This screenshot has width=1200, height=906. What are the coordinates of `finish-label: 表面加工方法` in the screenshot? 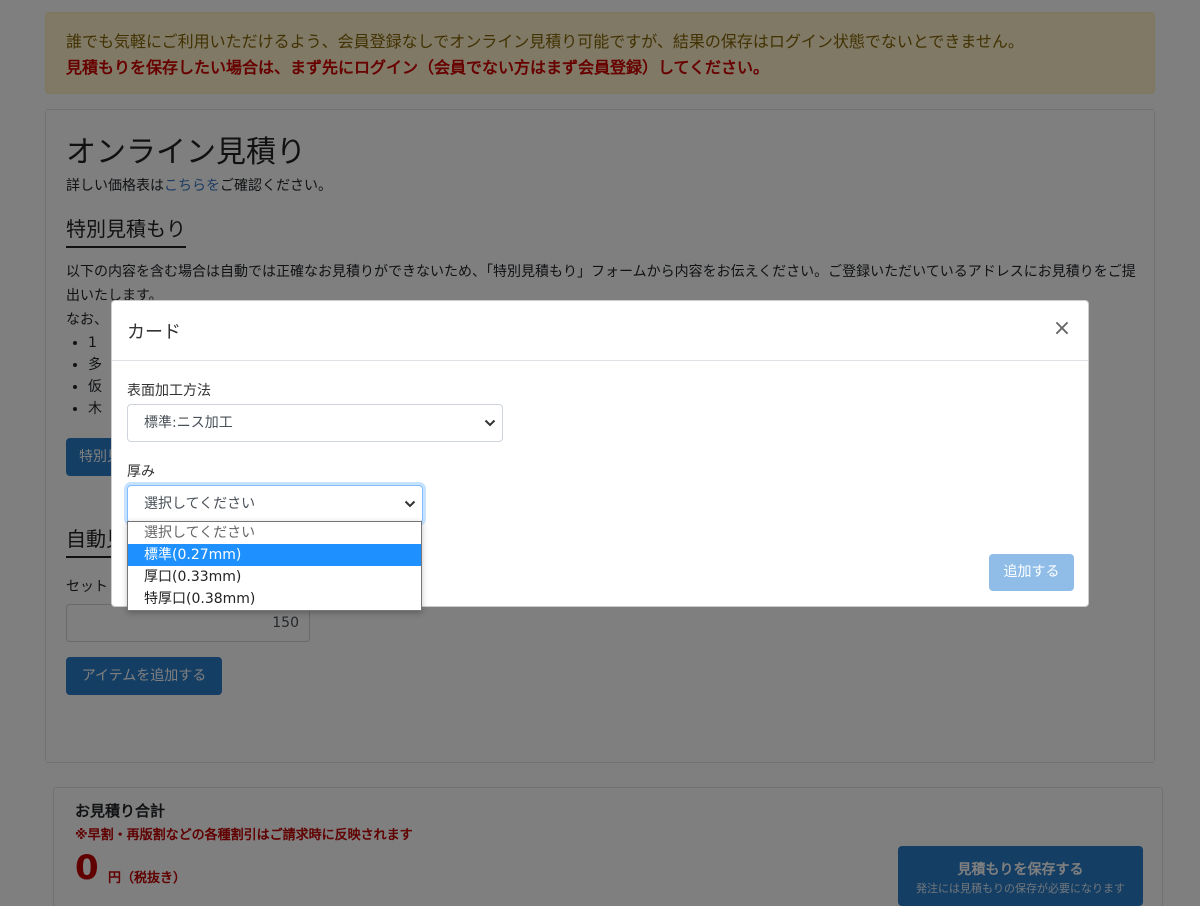 It's located at (169, 391).